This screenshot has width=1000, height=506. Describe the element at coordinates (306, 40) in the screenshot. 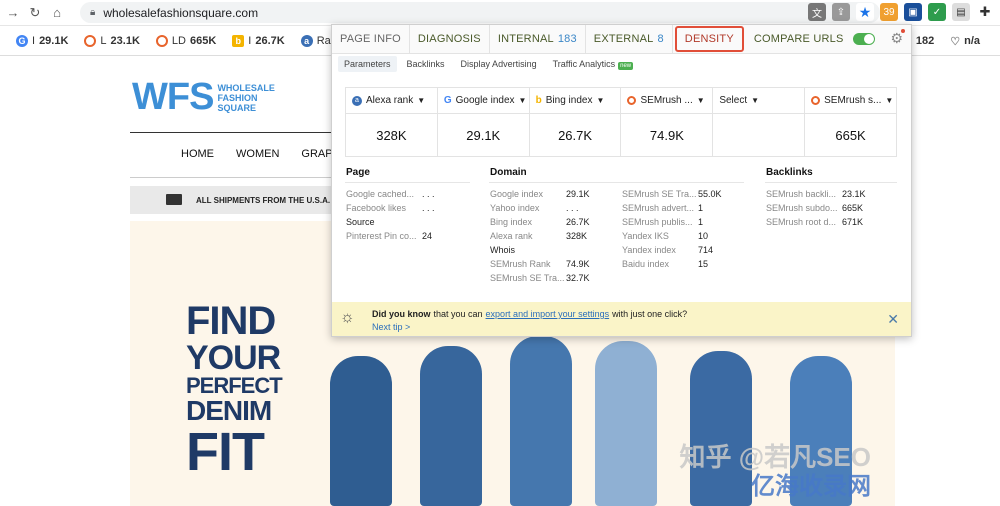

I see `alexa-icon: a` at that location.